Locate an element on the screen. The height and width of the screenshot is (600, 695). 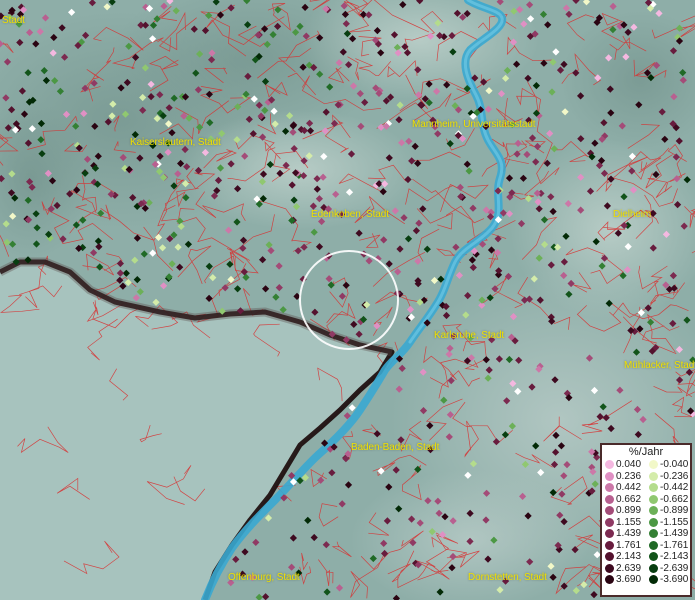
legend-value: -0.236 is located at coordinates (674, 476).